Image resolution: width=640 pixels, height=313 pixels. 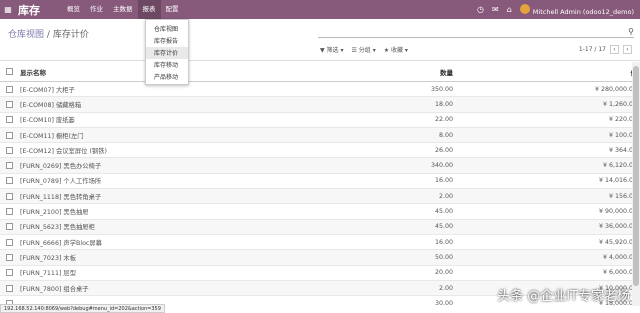 I want to click on table-row: [FURN_1118] 黑色转角桌子 2.00 ¥ 156.00, so click(x=320, y=197).